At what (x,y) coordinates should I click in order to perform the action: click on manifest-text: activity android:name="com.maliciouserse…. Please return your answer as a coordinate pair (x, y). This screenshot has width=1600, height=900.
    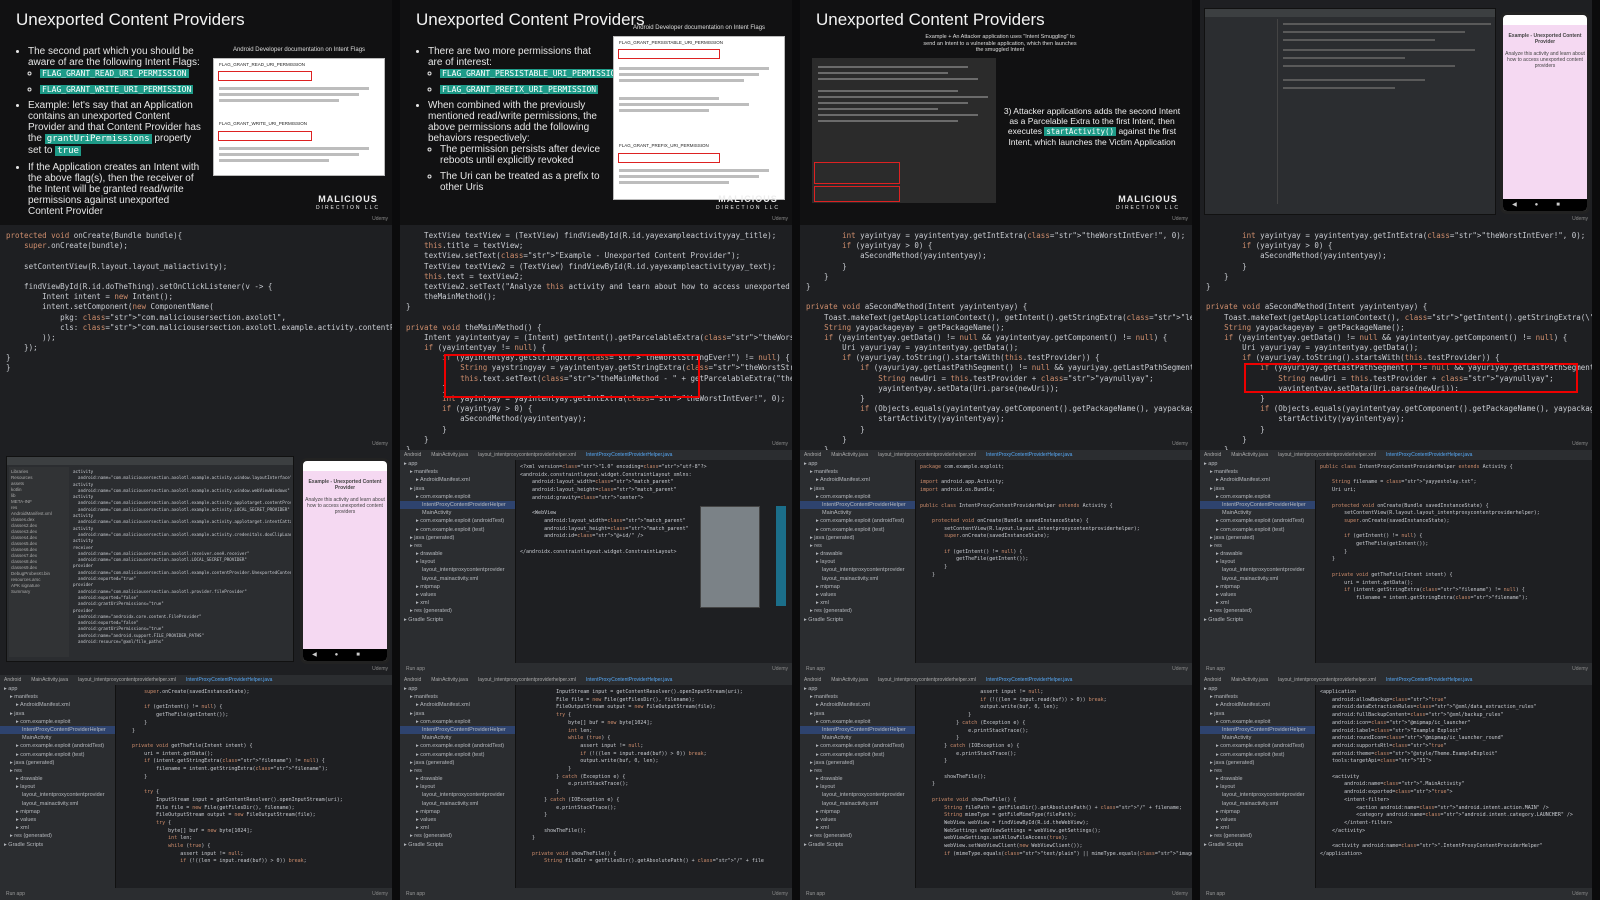
    Looking at the image, I should click on (182, 563).